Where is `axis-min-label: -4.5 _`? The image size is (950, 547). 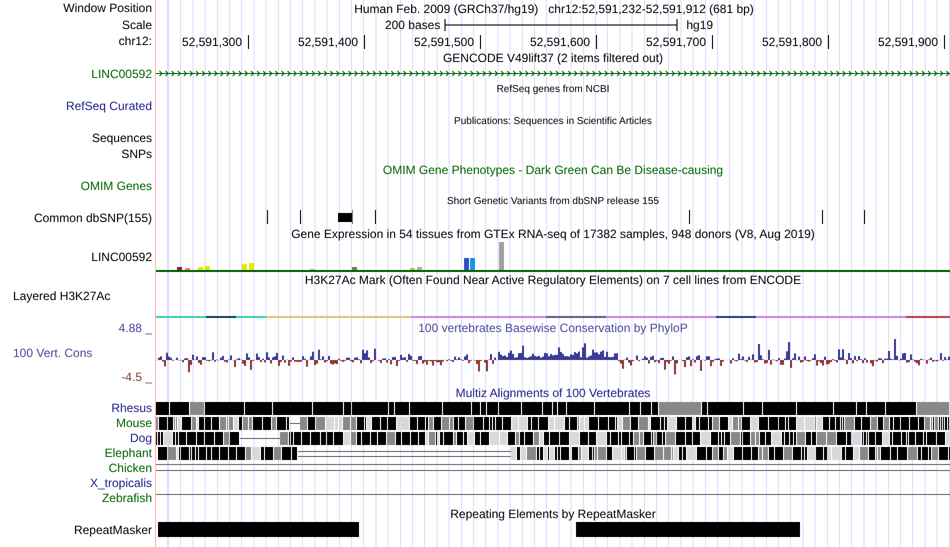
axis-min-label: -4.5 _ is located at coordinates (136, 377).